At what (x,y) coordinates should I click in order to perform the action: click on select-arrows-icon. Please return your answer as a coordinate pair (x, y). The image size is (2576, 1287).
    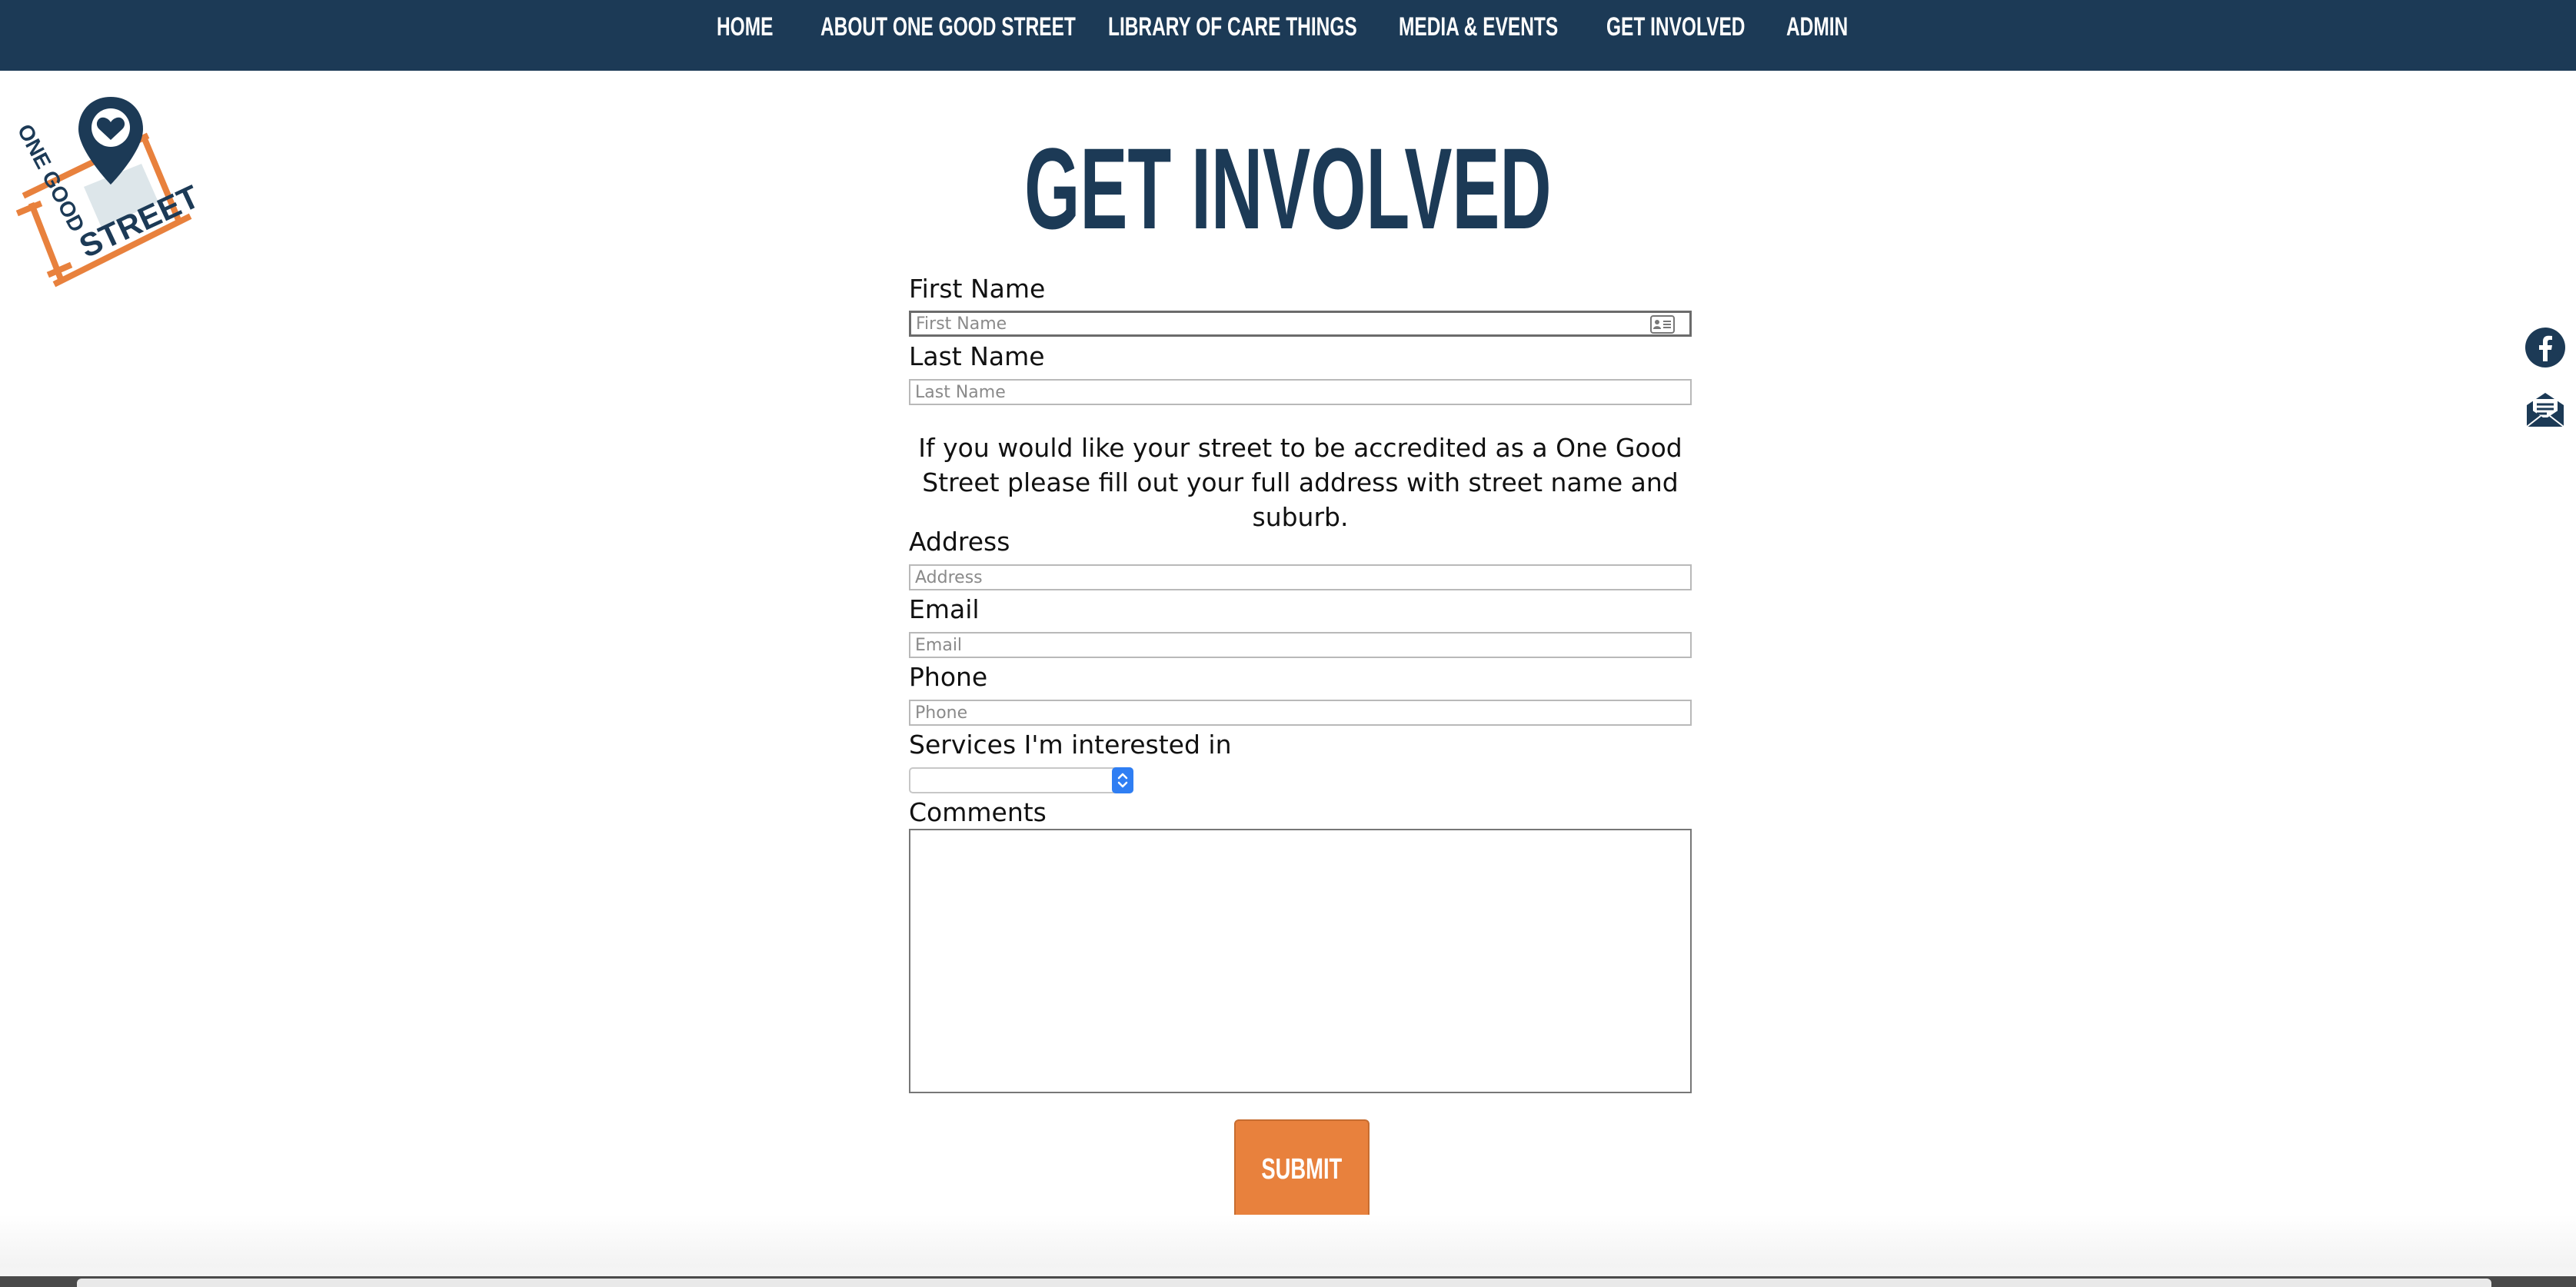
    Looking at the image, I should click on (1122, 780).